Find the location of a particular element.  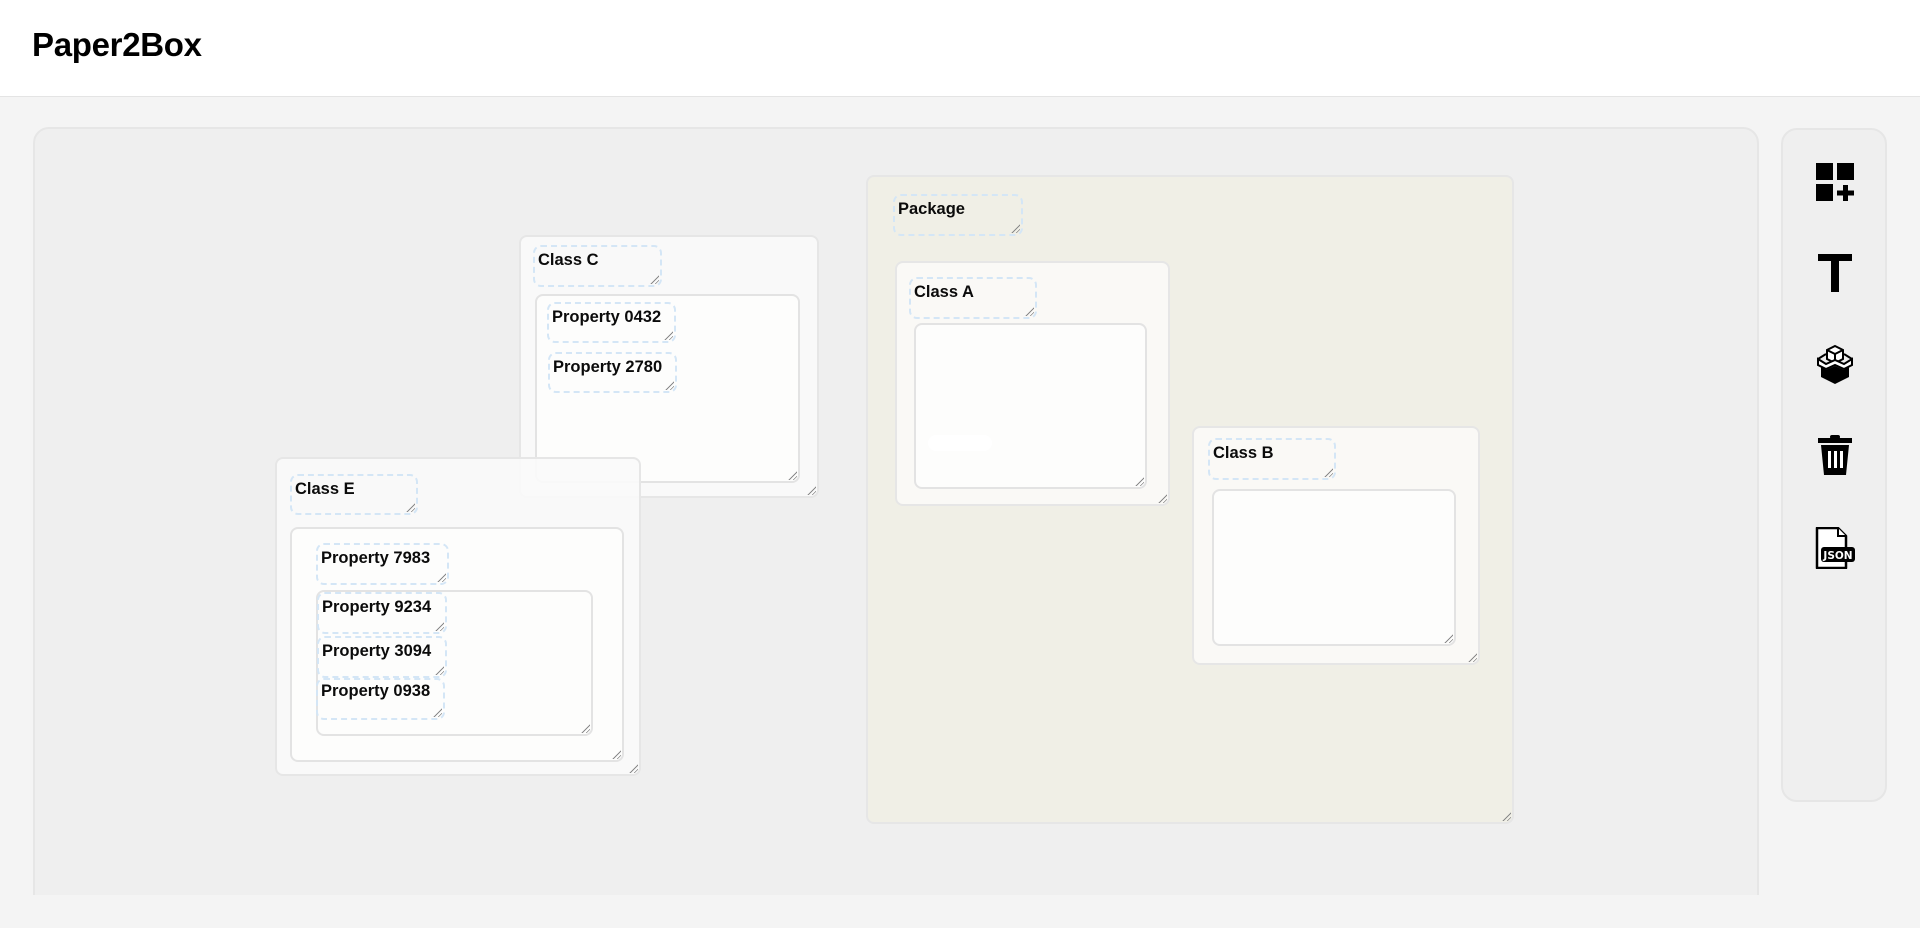

property-item: Property 7983 is located at coordinates (382, 564).